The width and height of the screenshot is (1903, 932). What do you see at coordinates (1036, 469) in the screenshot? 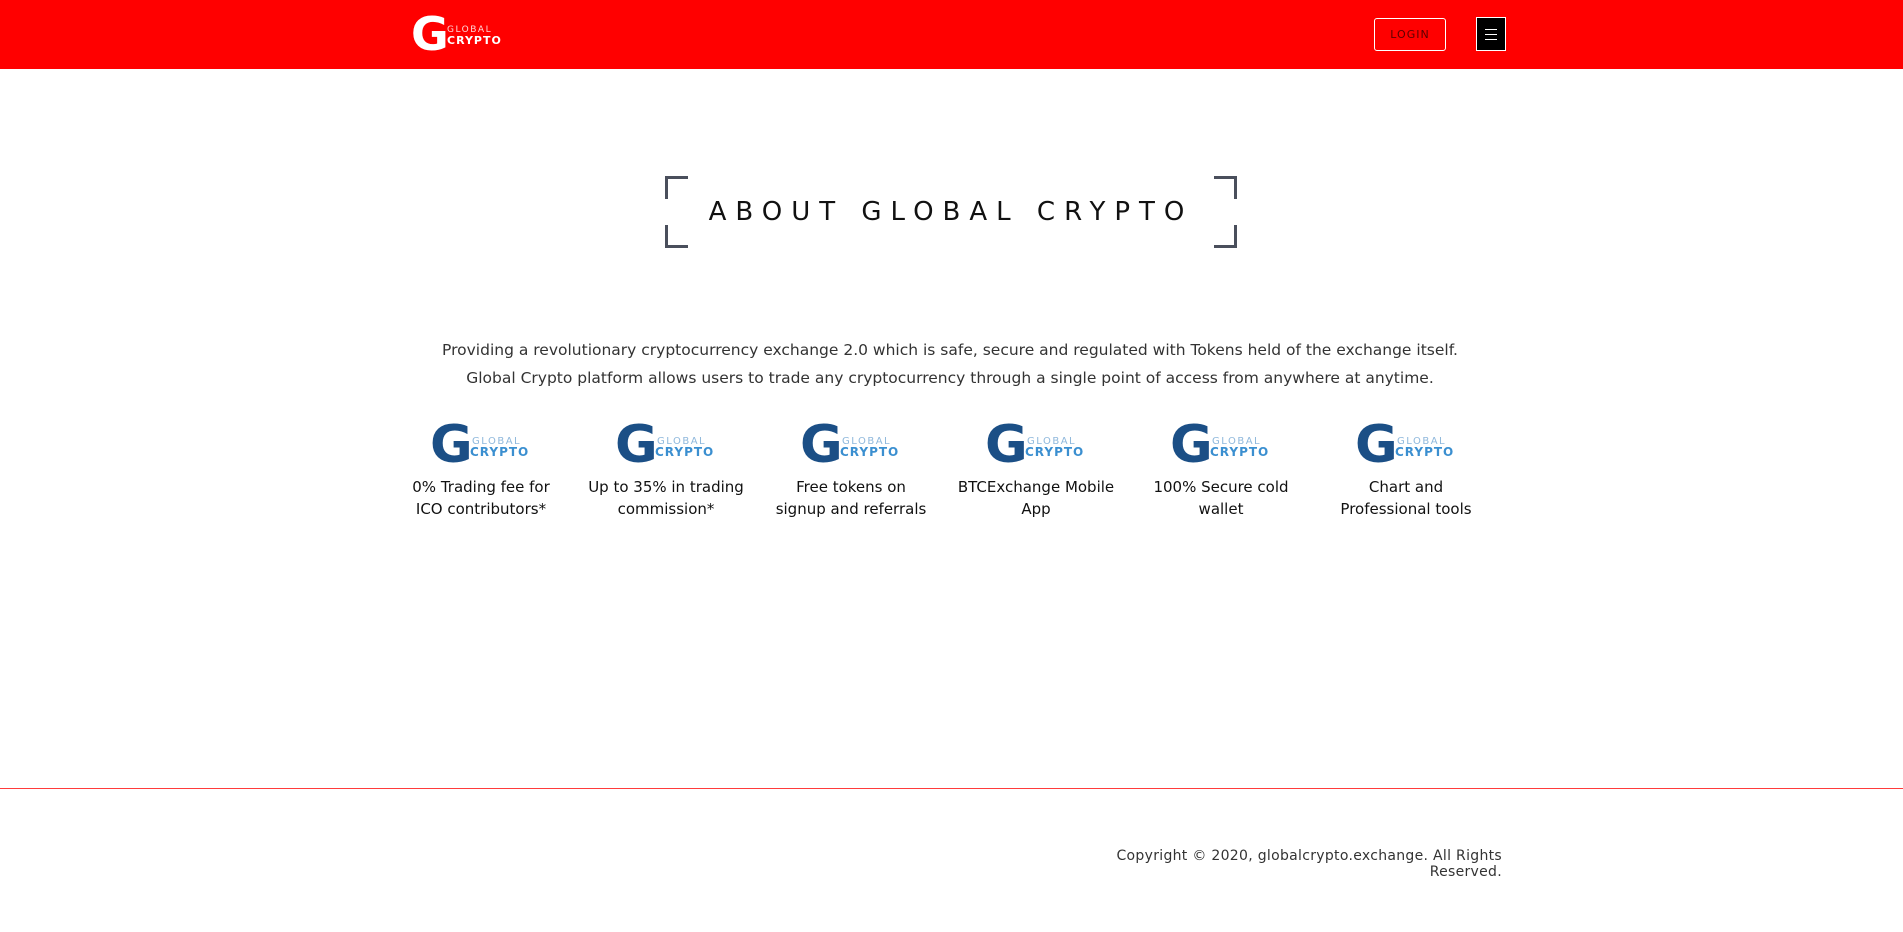
I see `feature-item: G GLOBAL CRYPTO BTCExchange Mobile App` at bounding box center [1036, 469].